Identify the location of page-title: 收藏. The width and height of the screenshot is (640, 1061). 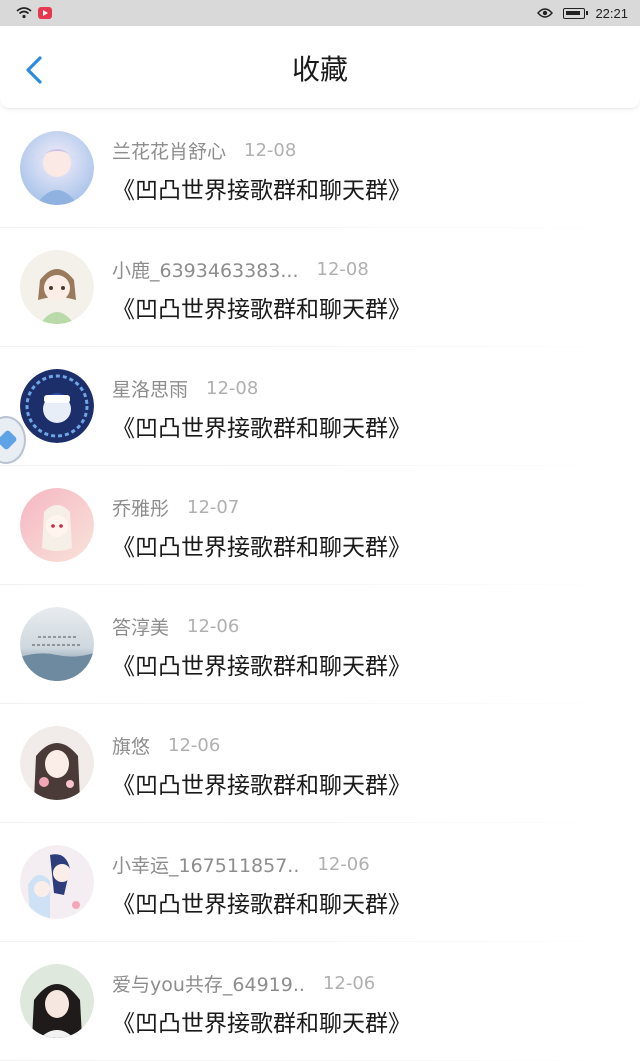
(319, 69).